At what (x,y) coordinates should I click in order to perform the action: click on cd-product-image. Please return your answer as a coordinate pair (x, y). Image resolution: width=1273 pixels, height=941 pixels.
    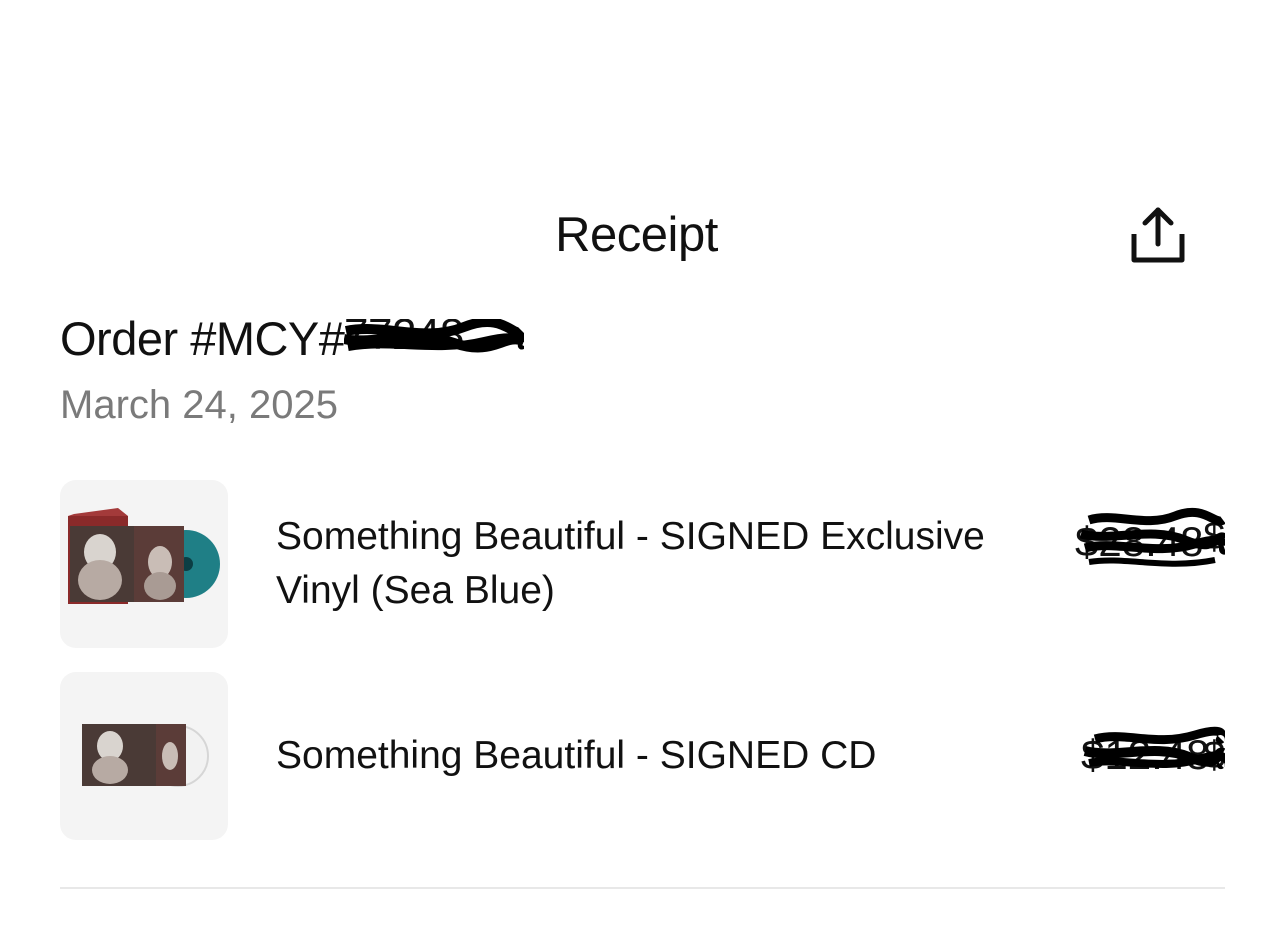
    Looking at the image, I should click on (144, 756).